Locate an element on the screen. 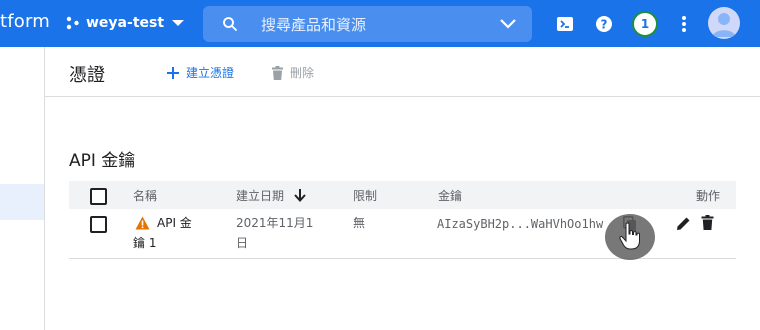 This screenshot has width=760, height=330. created-date-line2: 日 is located at coordinates (242, 243).